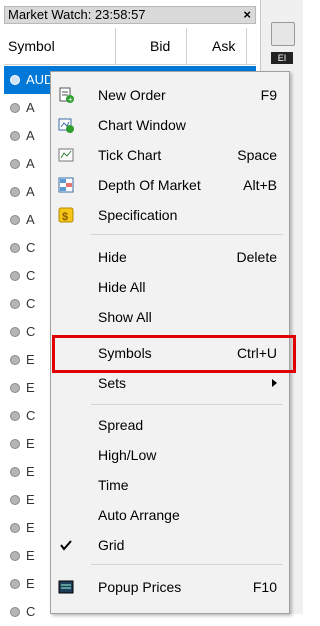 The image size is (320, 626). What do you see at coordinates (264, 587) in the screenshot?
I see `menu-item-shortcut: F10` at bounding box center [264, 587].